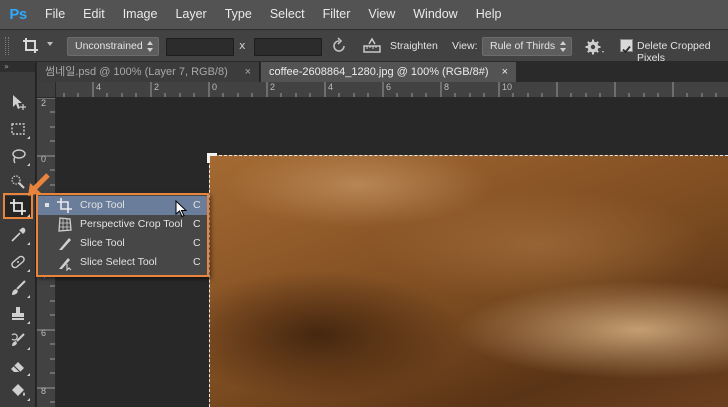  What do you see at coordinates (109, 46) in the screenshot?
I see `ratio-preset-value: Unconstrained` at bounding box center [109, 46].